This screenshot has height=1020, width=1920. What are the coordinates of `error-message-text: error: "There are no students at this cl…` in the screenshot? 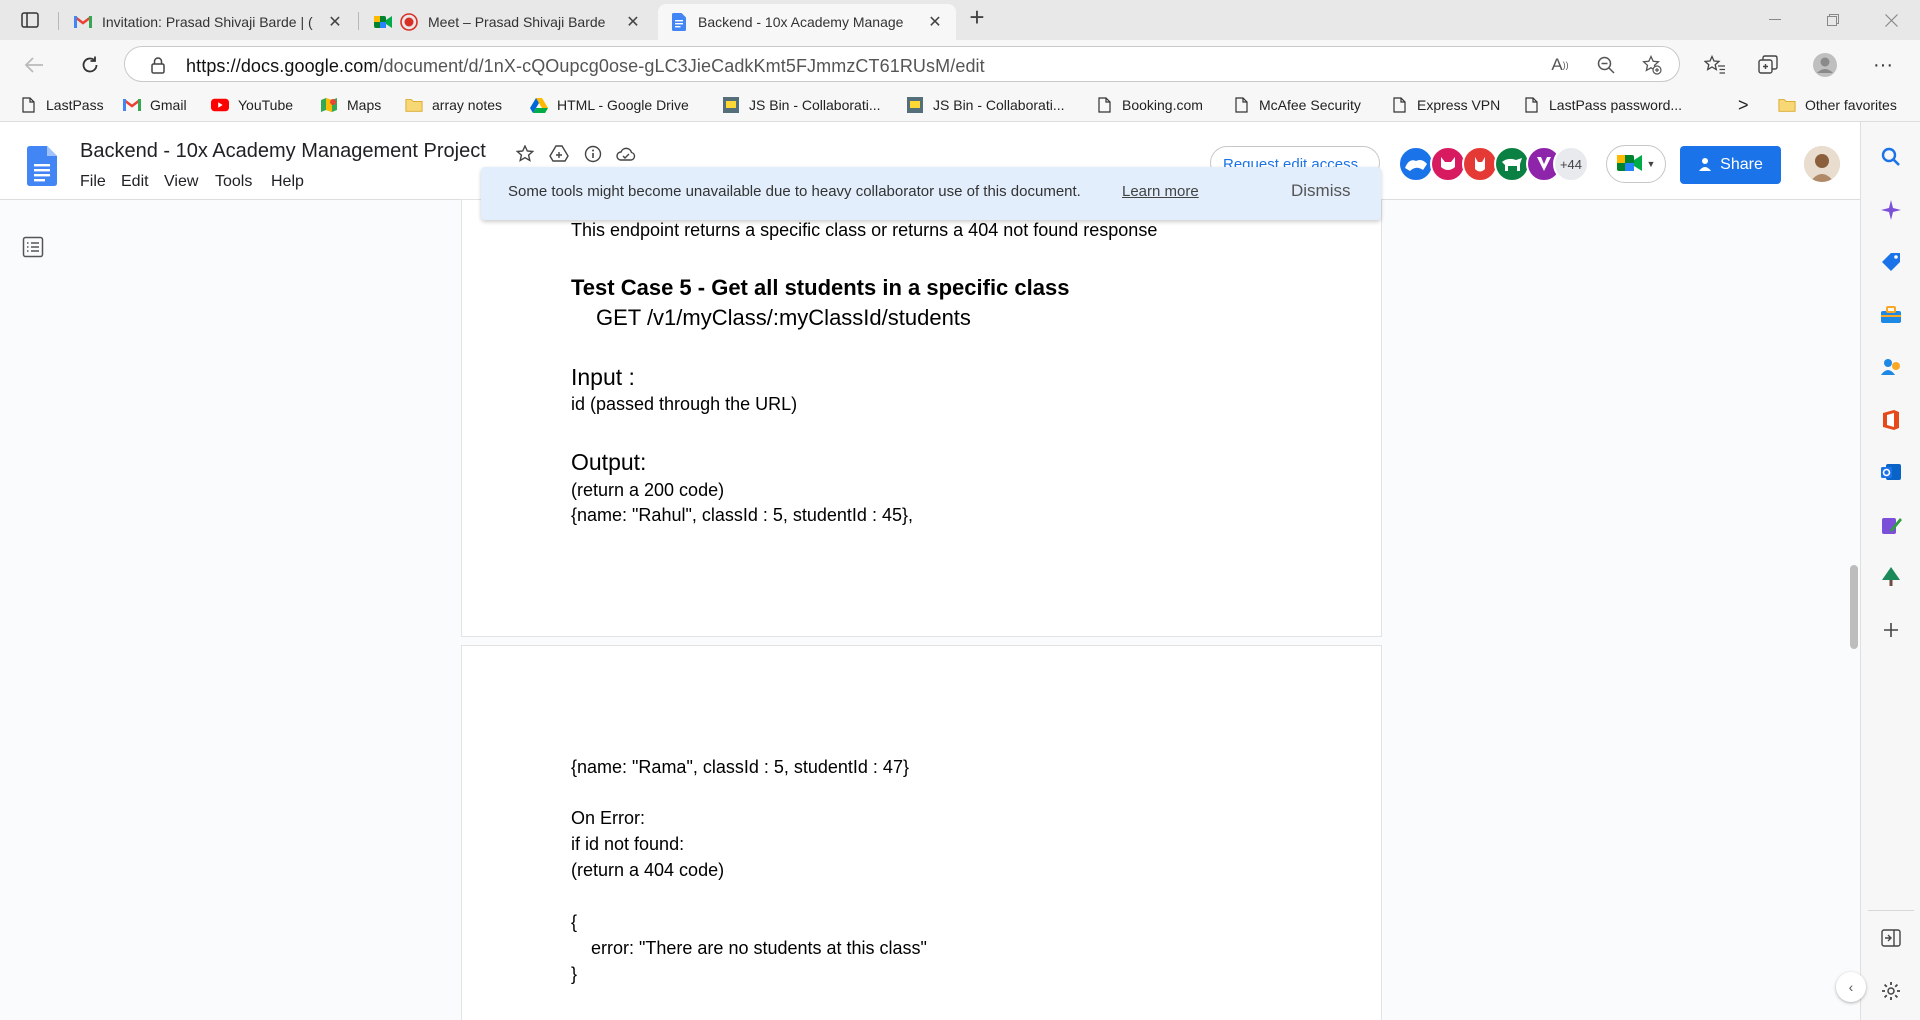 It's located at (749, 948).